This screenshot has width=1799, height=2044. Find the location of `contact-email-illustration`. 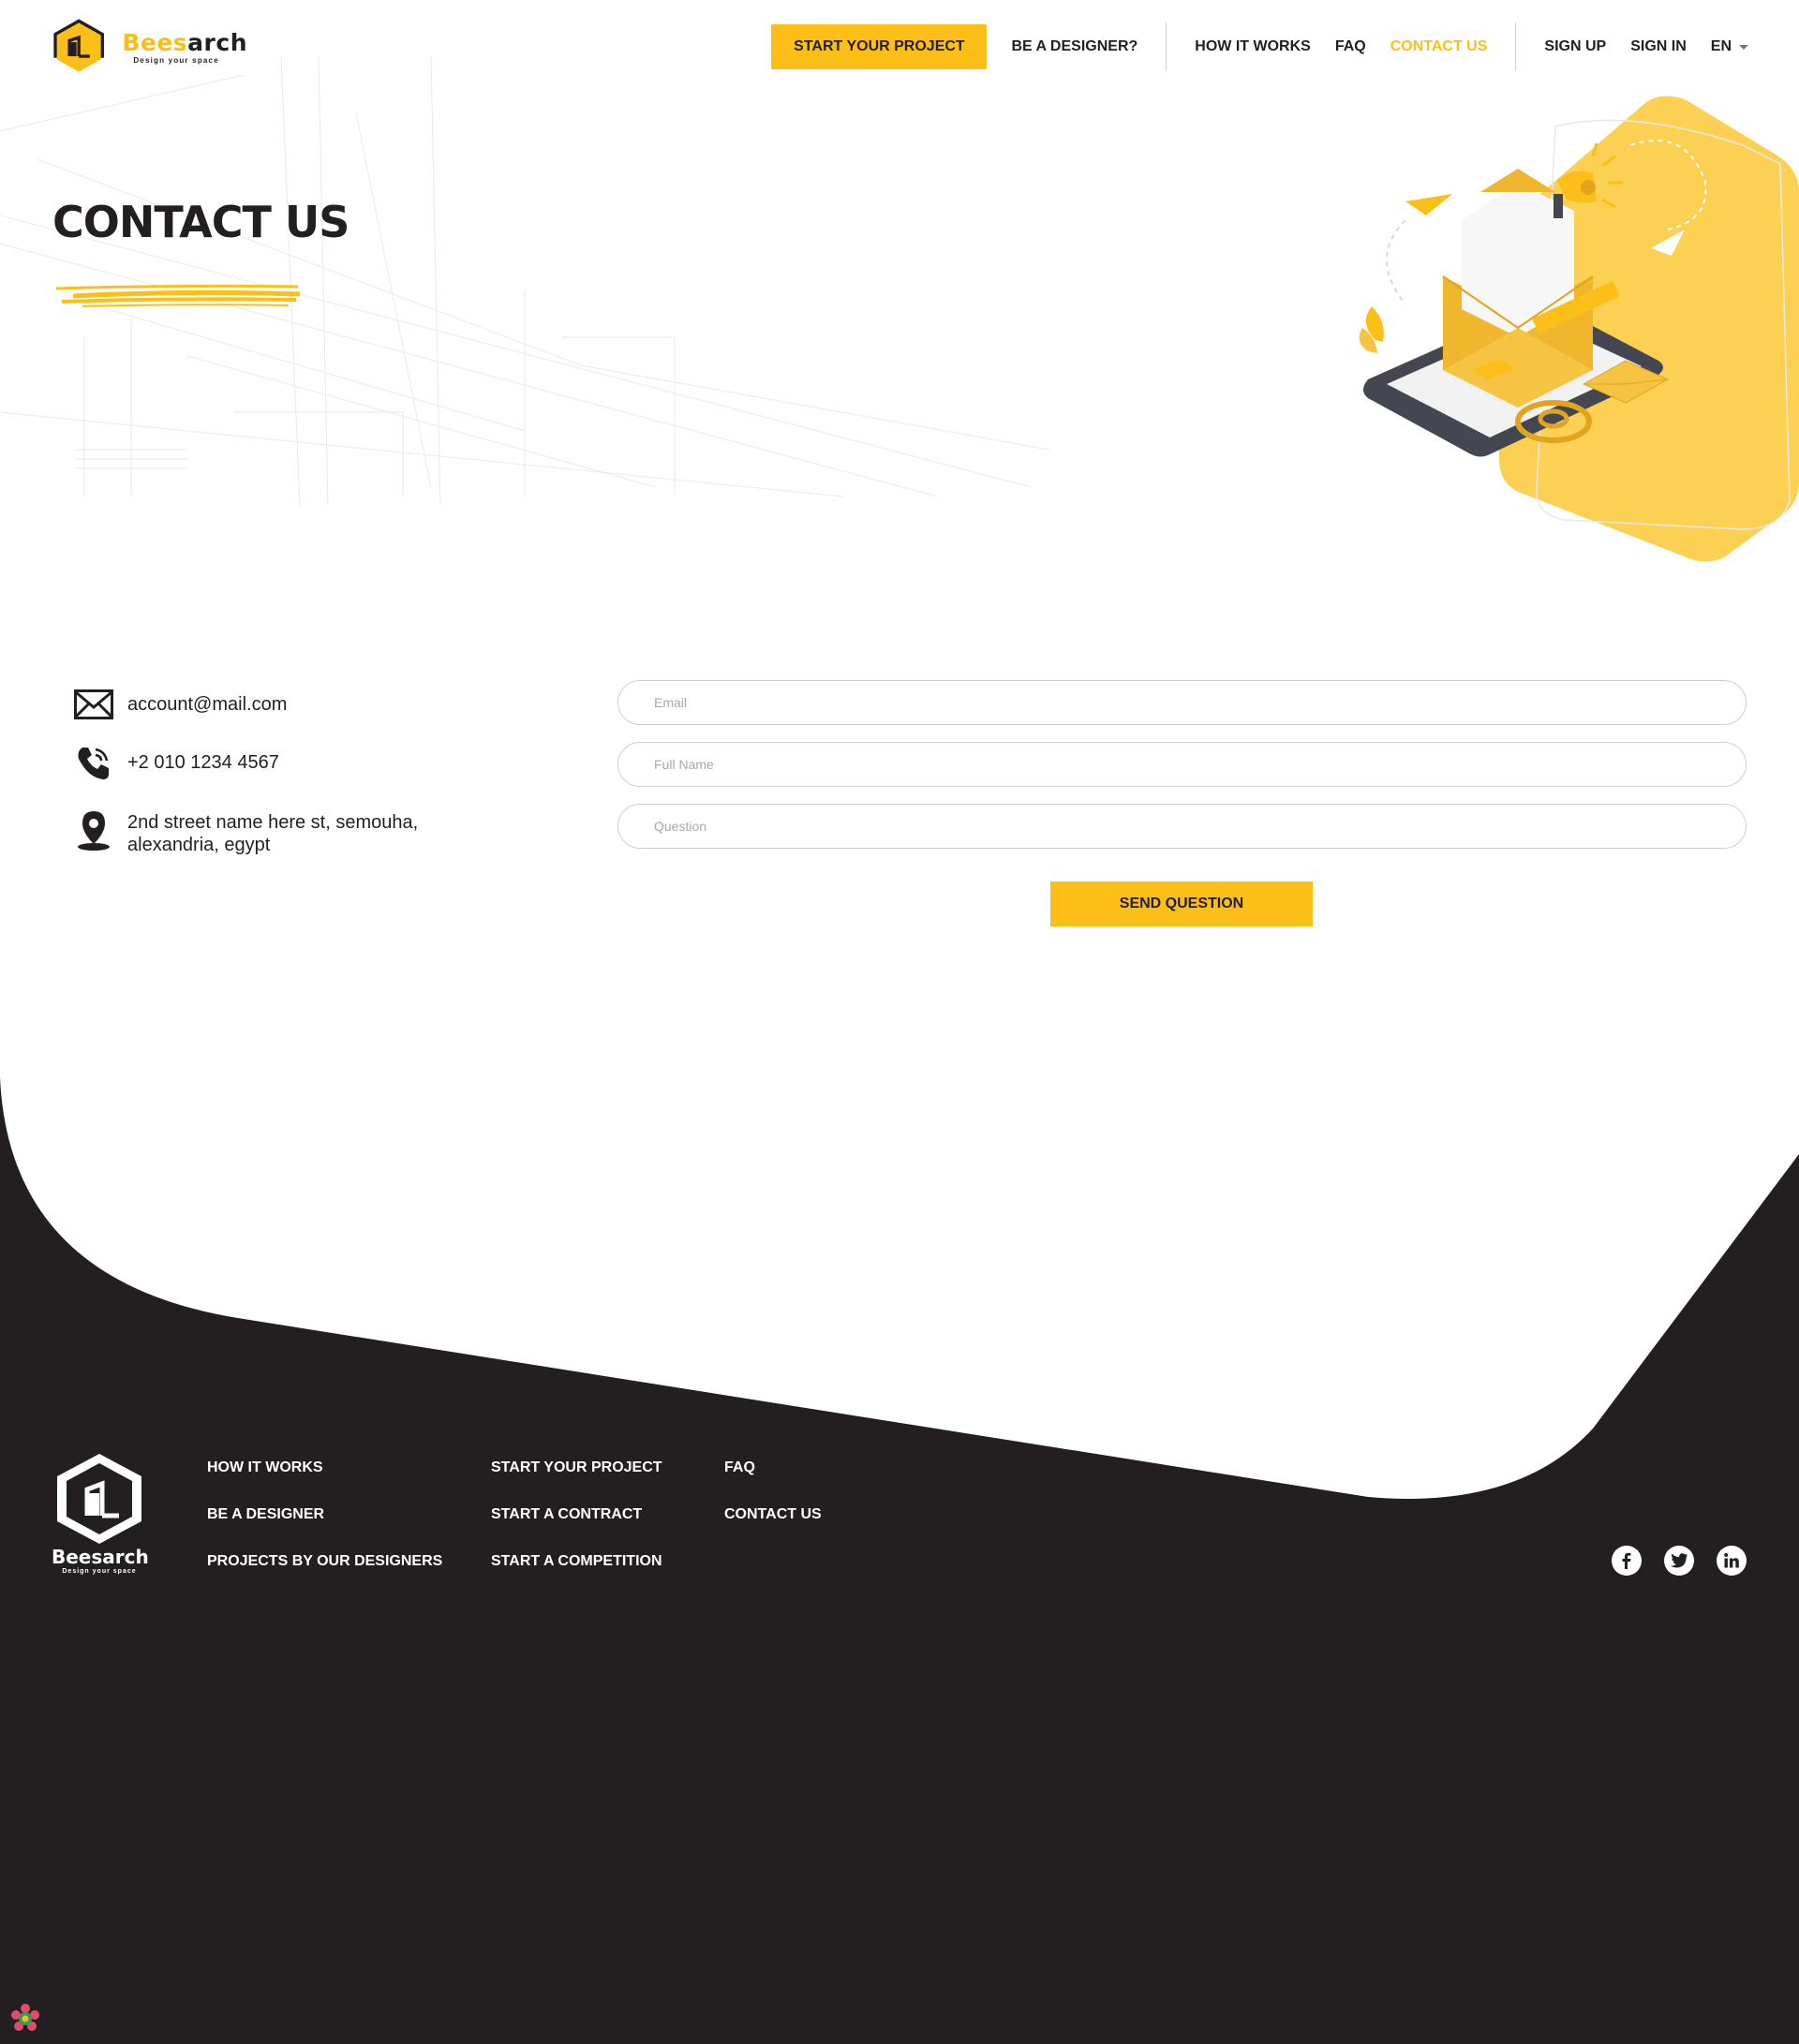

contact-email-illustration is located at coordinates (1579, 329).